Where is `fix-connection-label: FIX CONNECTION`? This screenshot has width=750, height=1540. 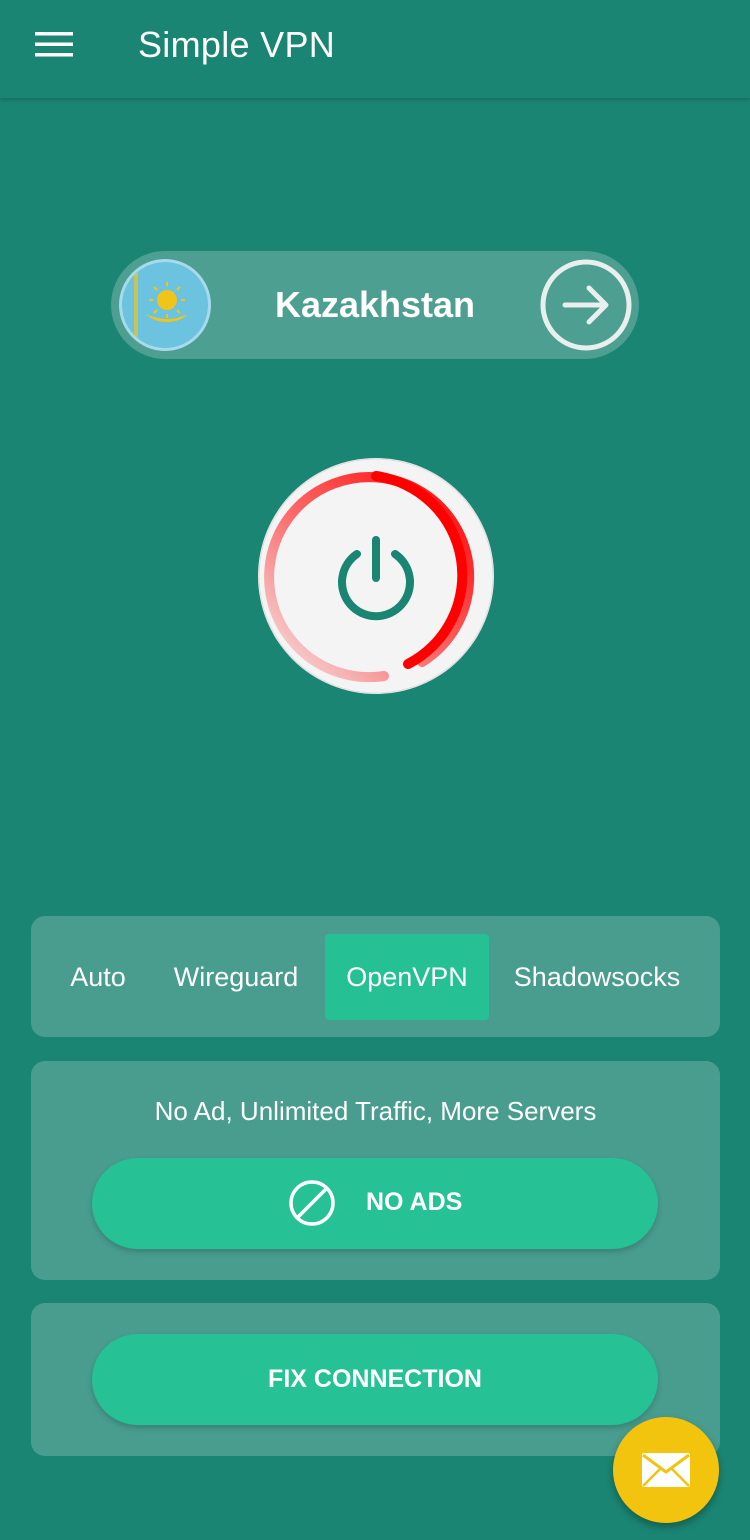
fix-connection-label: FIX CONNECTION is located at coordinates (375, 1379).